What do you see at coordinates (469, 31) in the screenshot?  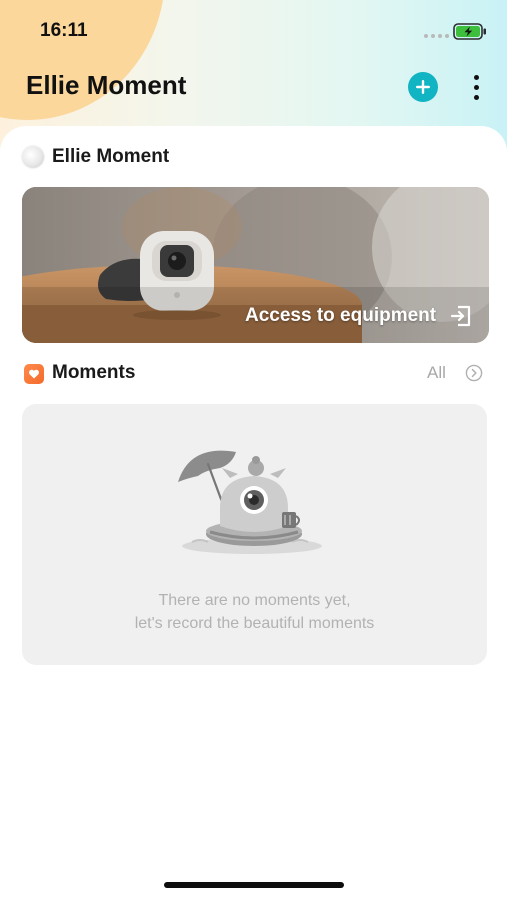 I see `battery-charging-icon` at bounding box center [469, 31].